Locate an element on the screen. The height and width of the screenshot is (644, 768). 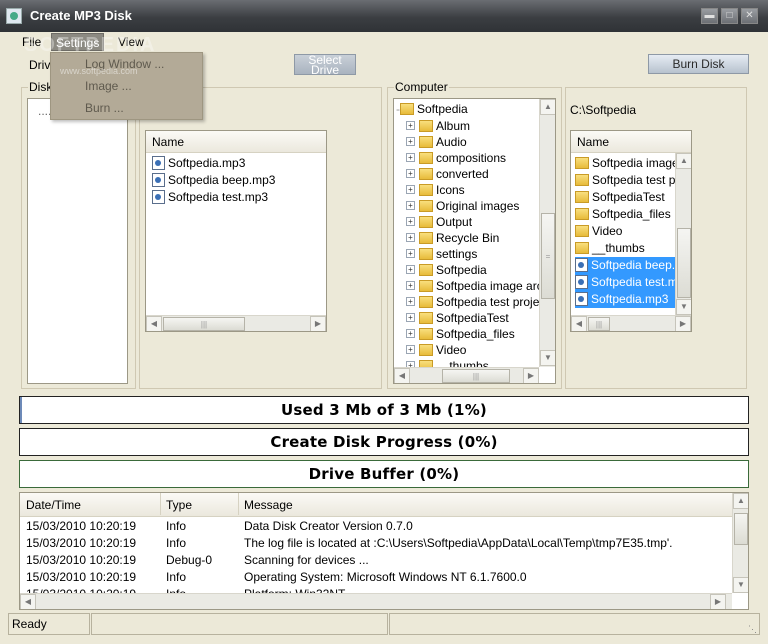
list-item: Softpedia image a is located at coordinates (632, 163).